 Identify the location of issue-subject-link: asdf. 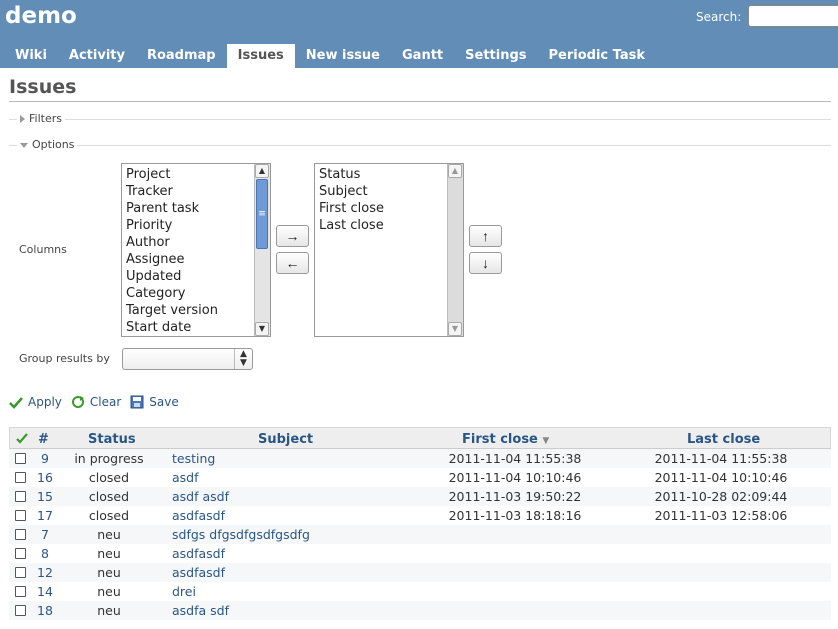
(185, 477).